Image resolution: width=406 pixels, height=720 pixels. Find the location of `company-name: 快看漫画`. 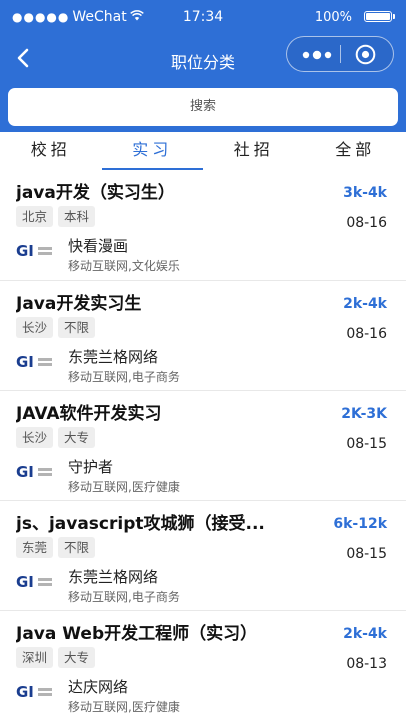

company-name: 快看漫画 is located at coordinates (98, 245).